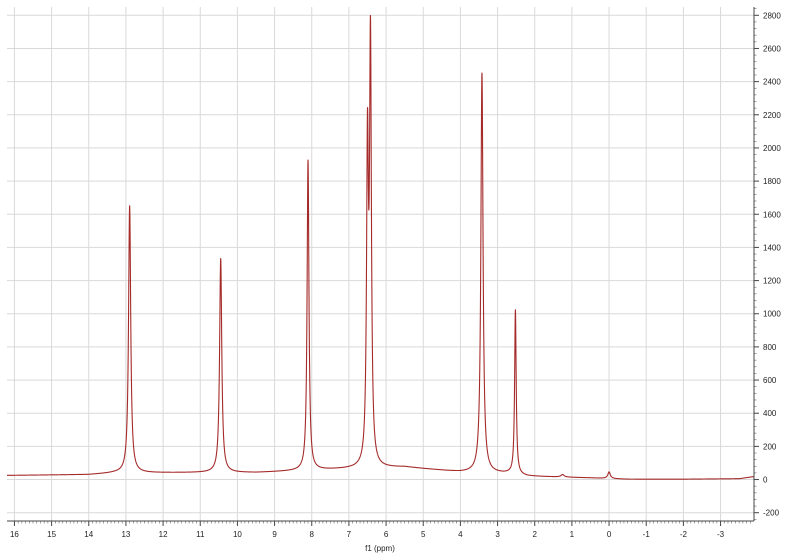  Describe the element at coordinates (609, 534) in the screenshot. I see `x-tick-label: 0` at that location.